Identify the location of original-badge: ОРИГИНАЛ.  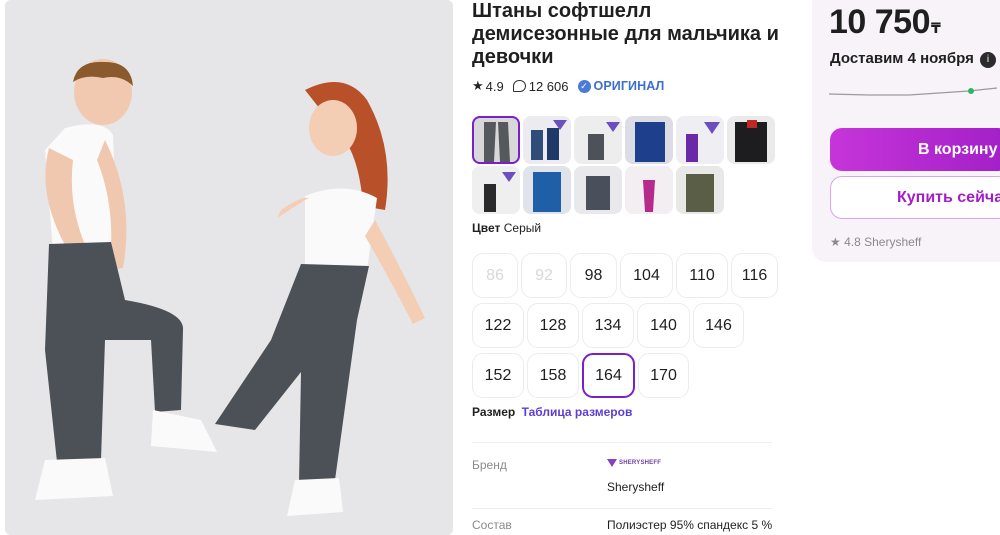
(629, 86).